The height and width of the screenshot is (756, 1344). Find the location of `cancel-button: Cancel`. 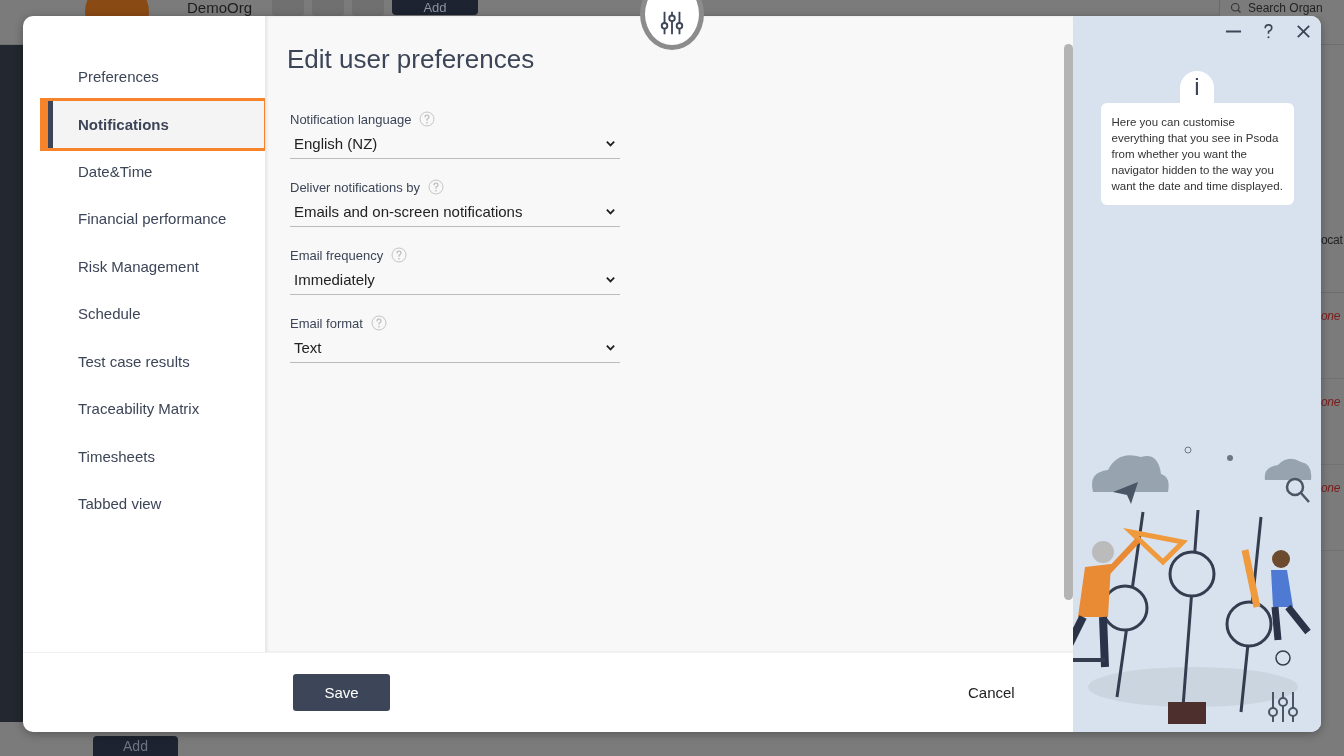

cancel-button: Cancel is located at coordinates (991, 692).